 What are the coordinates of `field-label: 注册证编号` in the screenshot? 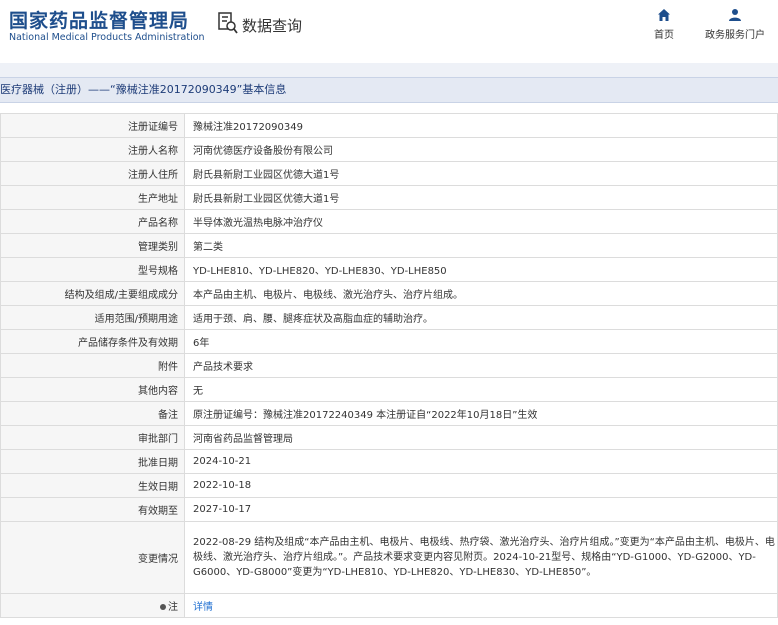 It's located at (92, 125).